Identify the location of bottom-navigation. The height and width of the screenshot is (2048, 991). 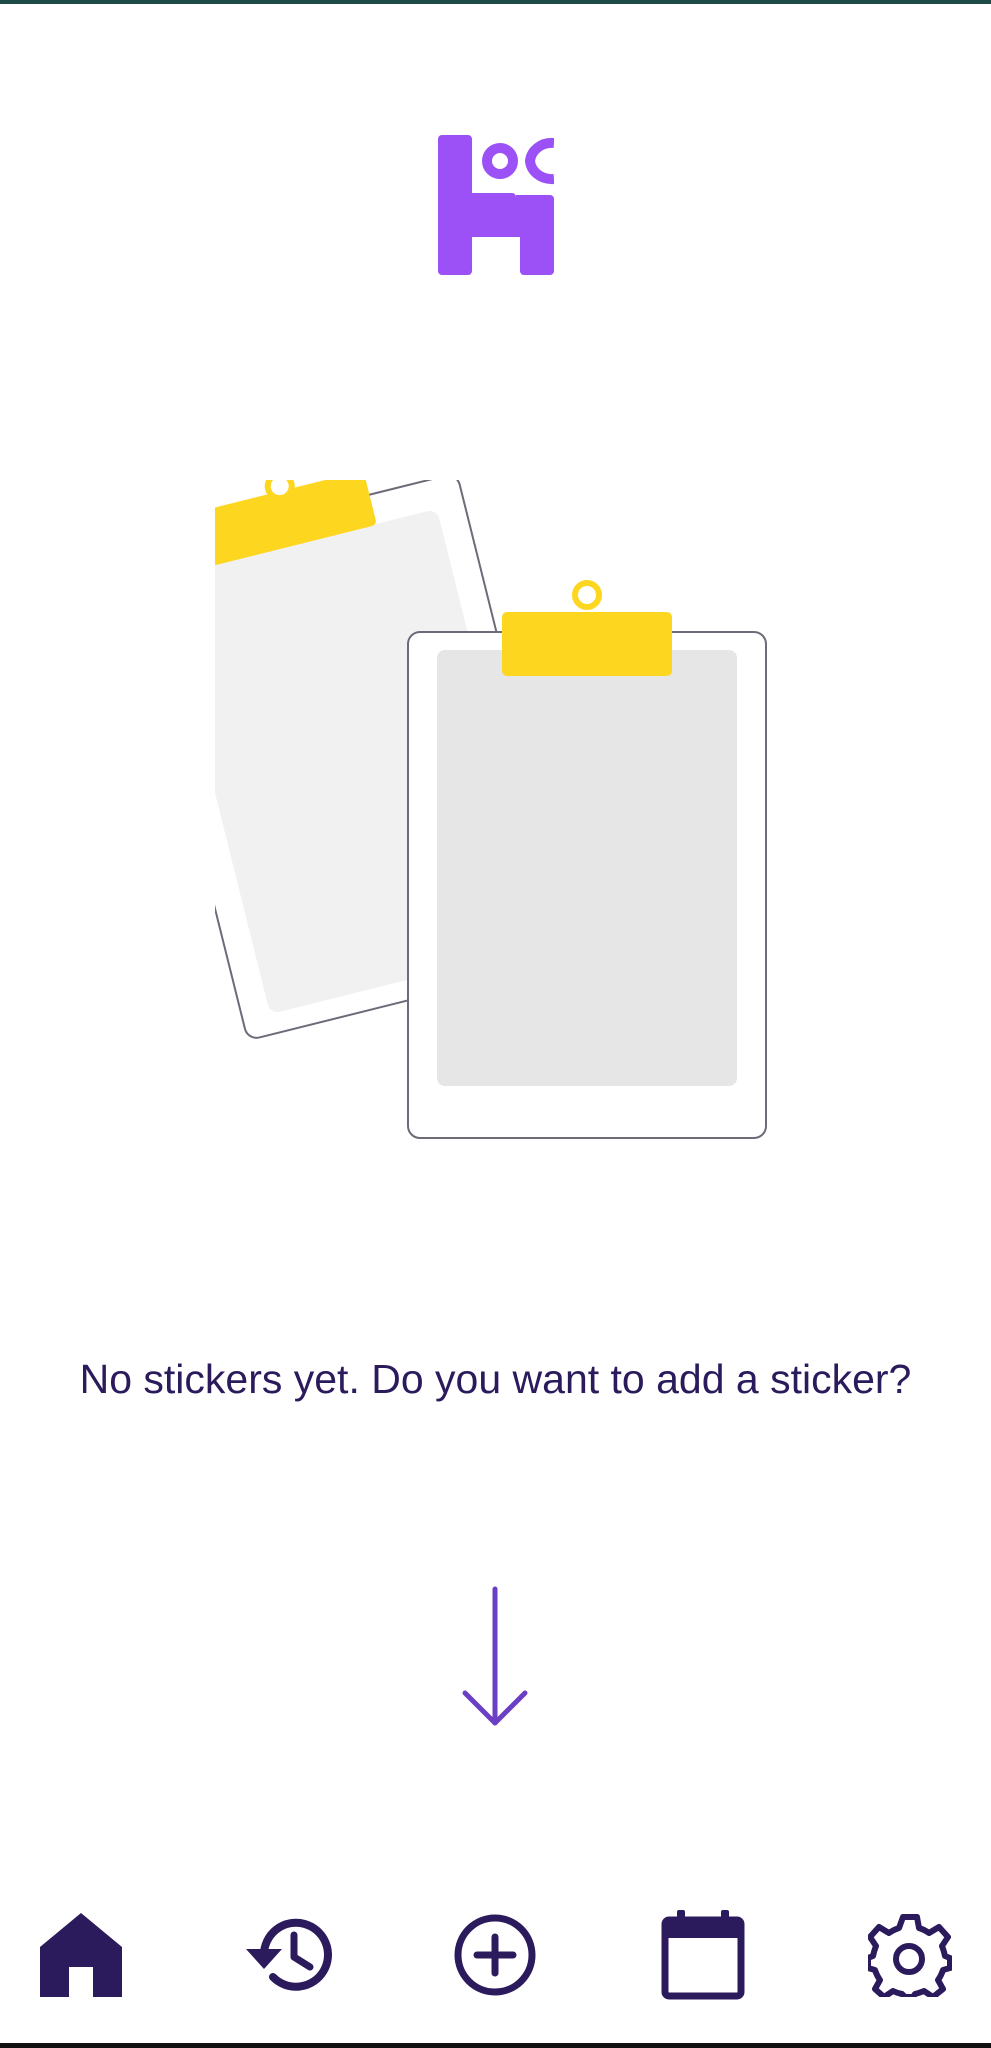
(495, 1955).